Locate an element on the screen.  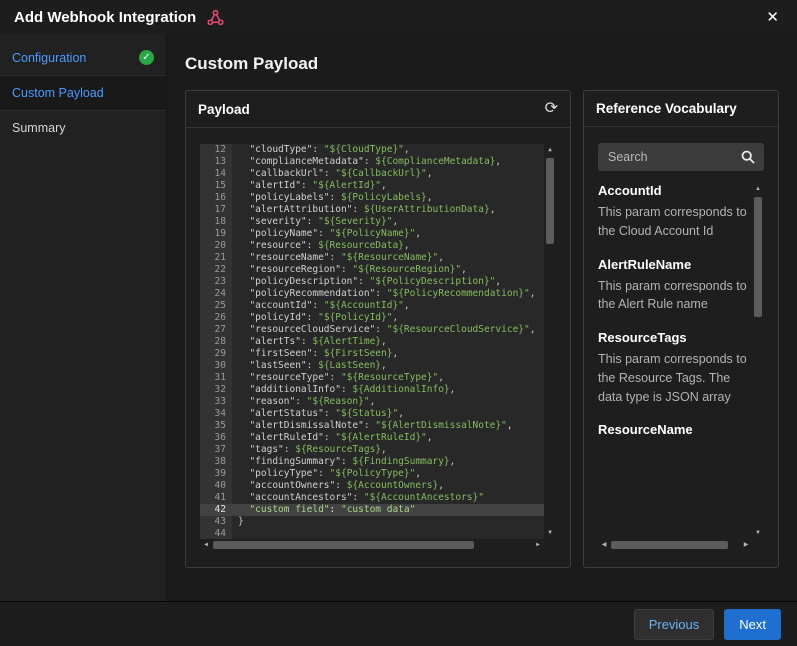
code-text: "reason": "${Reason}", is located at coordinates (312, 401).